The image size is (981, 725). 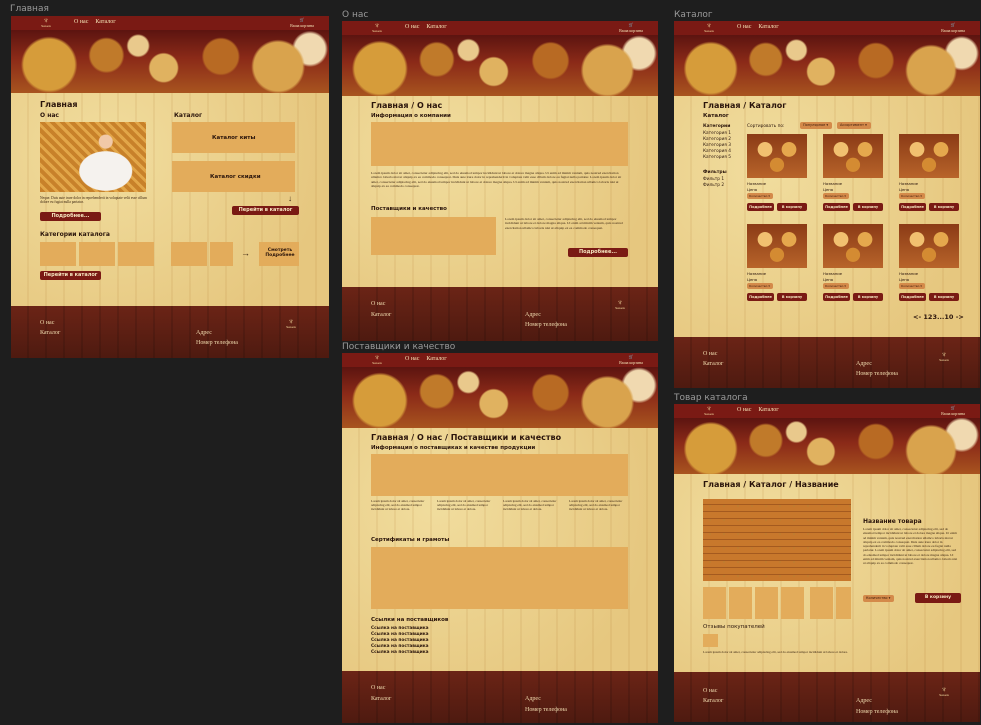 What do you see at coordinates (713, 179) in the screenshot?
I see `filter-link: Фильтр 1` at bounding box center [713, 179].